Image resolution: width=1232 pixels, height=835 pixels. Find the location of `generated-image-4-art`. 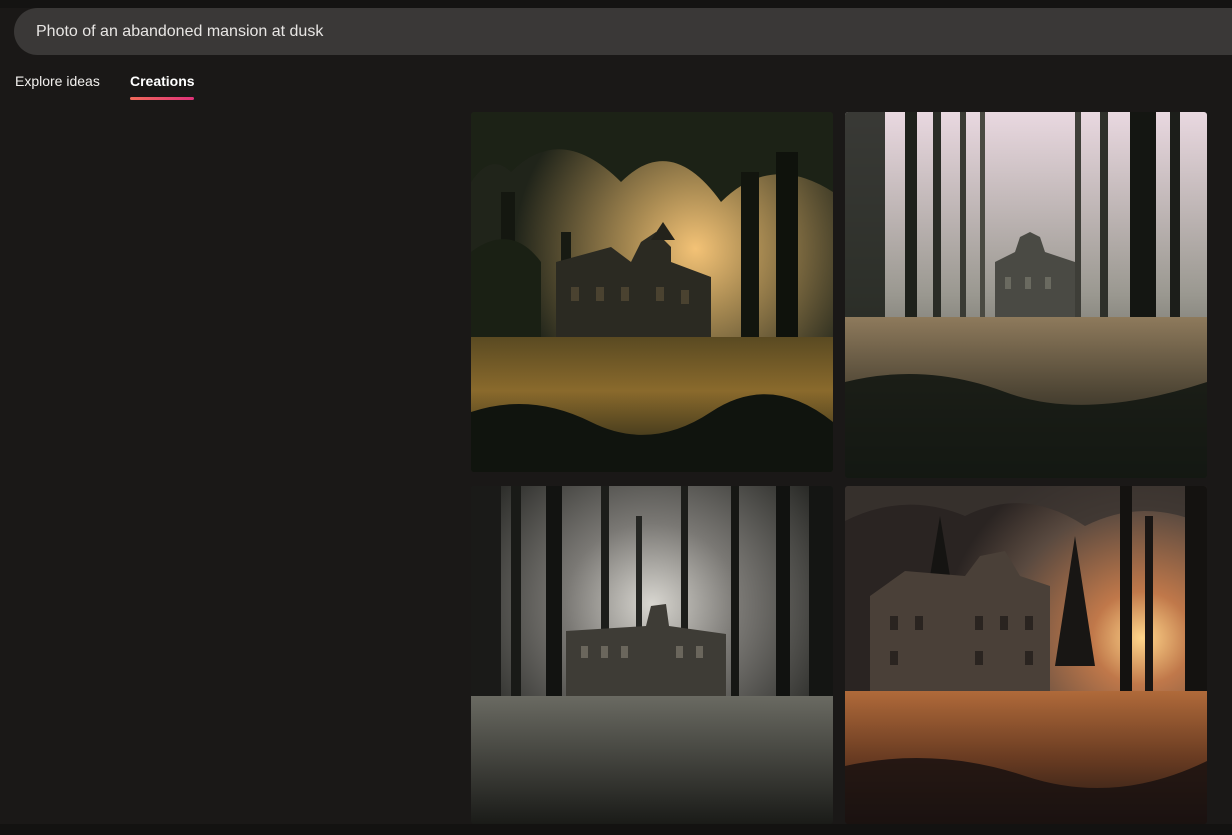

generated-image-4-art is located at coordinates (1026, 655).